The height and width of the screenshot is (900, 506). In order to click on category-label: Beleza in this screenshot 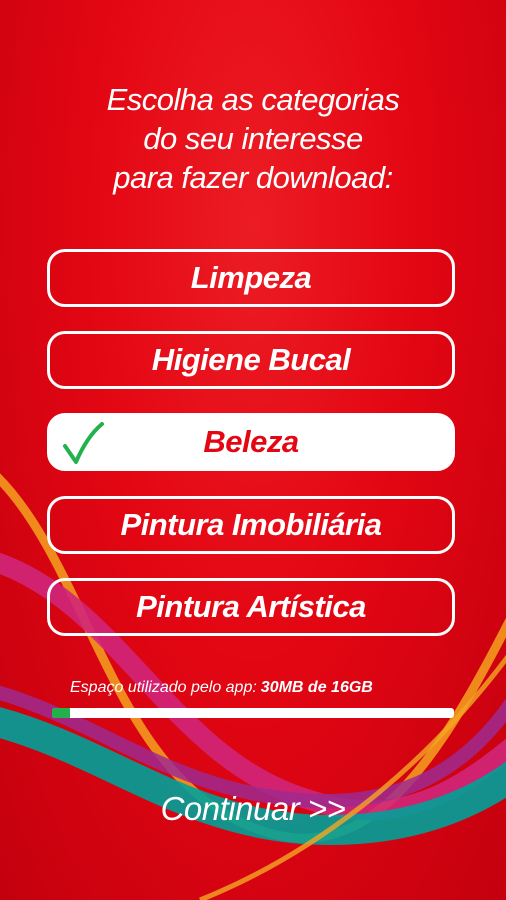, I will do `click(251, 441)`.